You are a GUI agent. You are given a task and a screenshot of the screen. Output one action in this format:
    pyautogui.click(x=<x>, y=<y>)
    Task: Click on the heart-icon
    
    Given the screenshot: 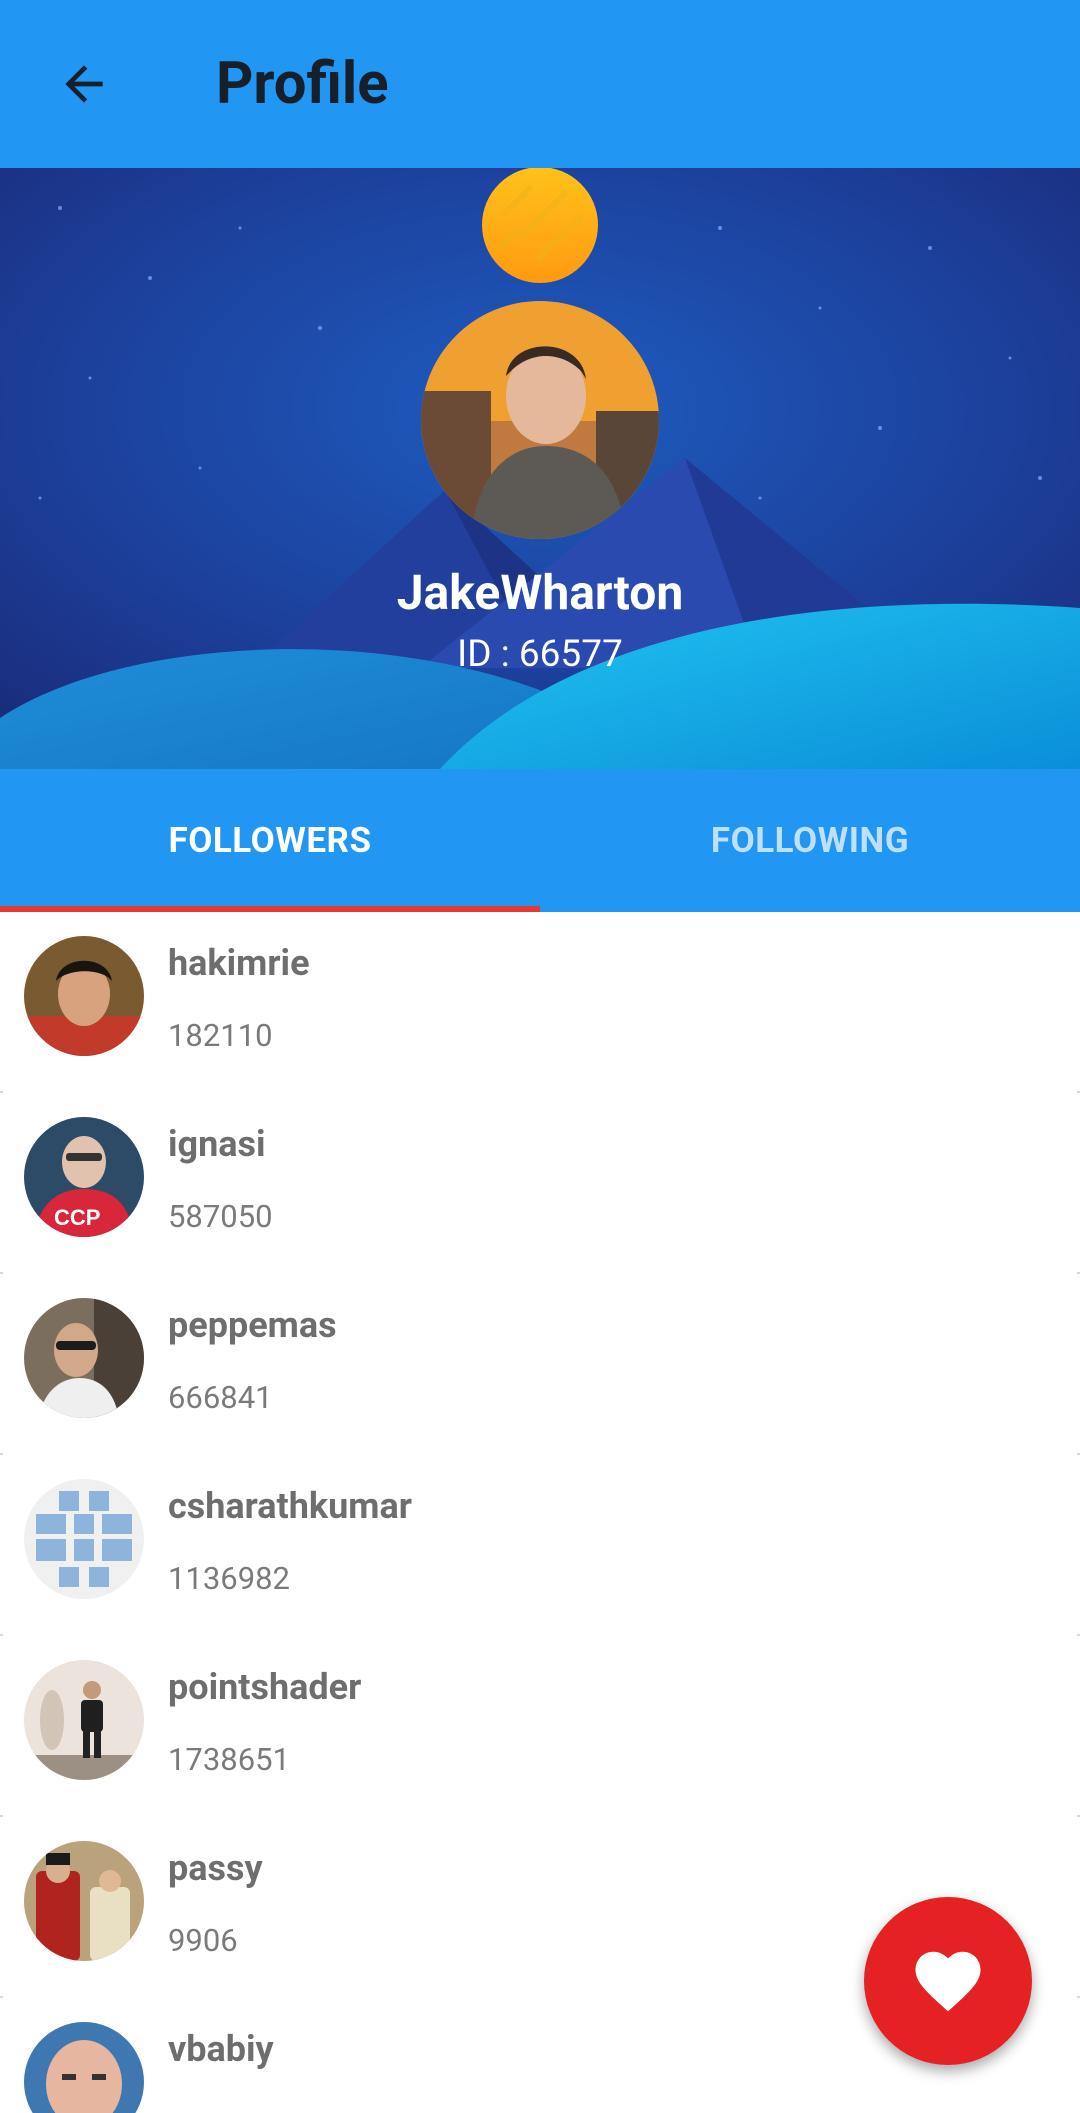 What is the action you would take?
    pyautogui.click(x=948, y=1981)
    